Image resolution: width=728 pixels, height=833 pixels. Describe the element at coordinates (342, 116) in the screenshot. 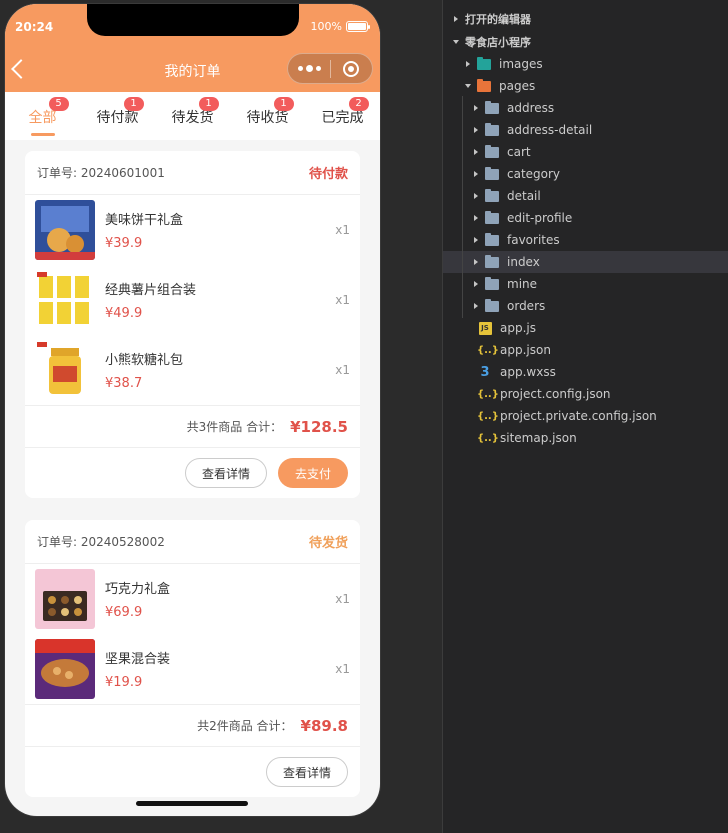

I see `tab-completed: 已完成 2` at that location.